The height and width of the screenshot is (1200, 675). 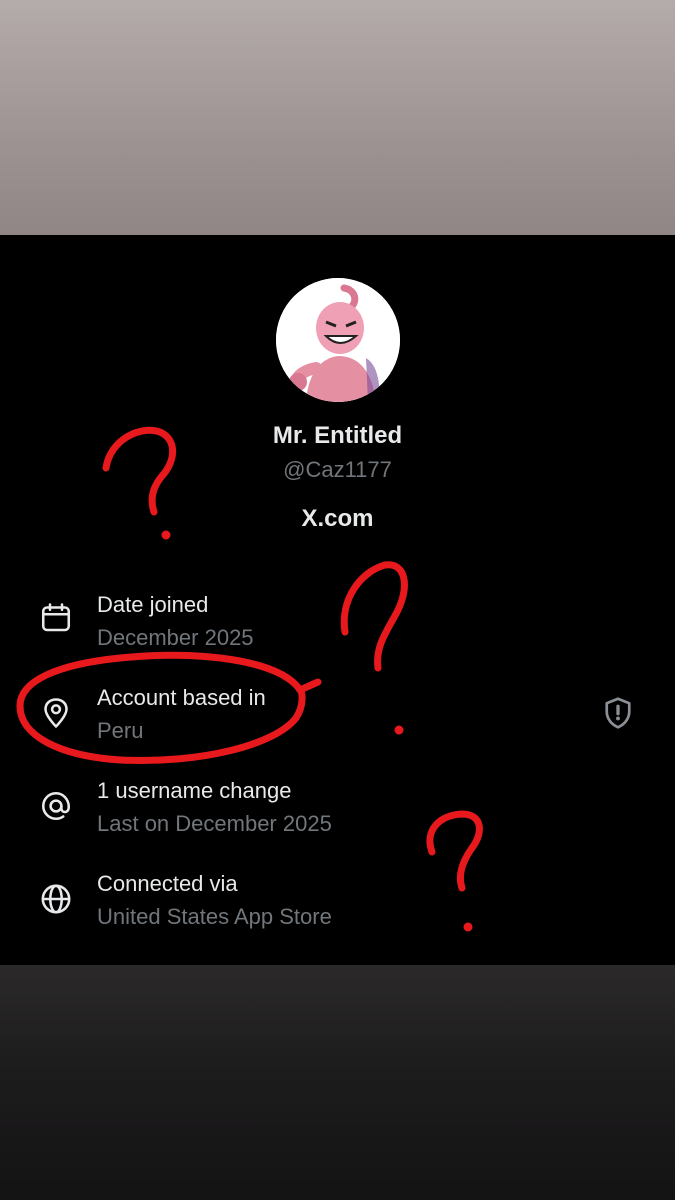 I want to click on detail-row-connected-via: Connected via United States App Store, so click(x=337, y=909).